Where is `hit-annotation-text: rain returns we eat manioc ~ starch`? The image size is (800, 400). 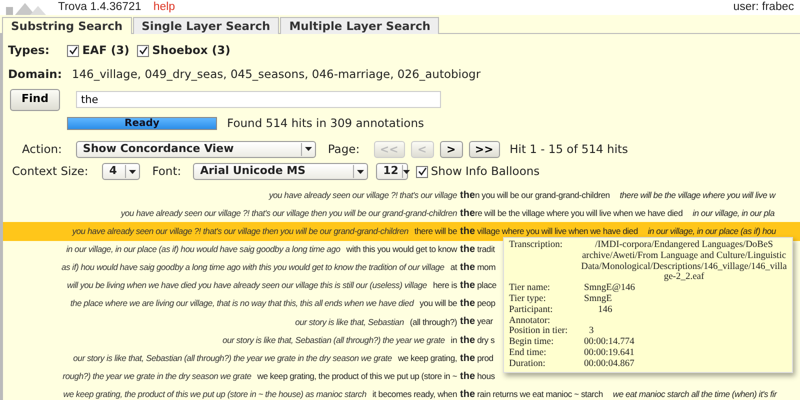 hit-annotation-text: rain returns we eat manioc ~ starch is located at coordinates (539, 393).